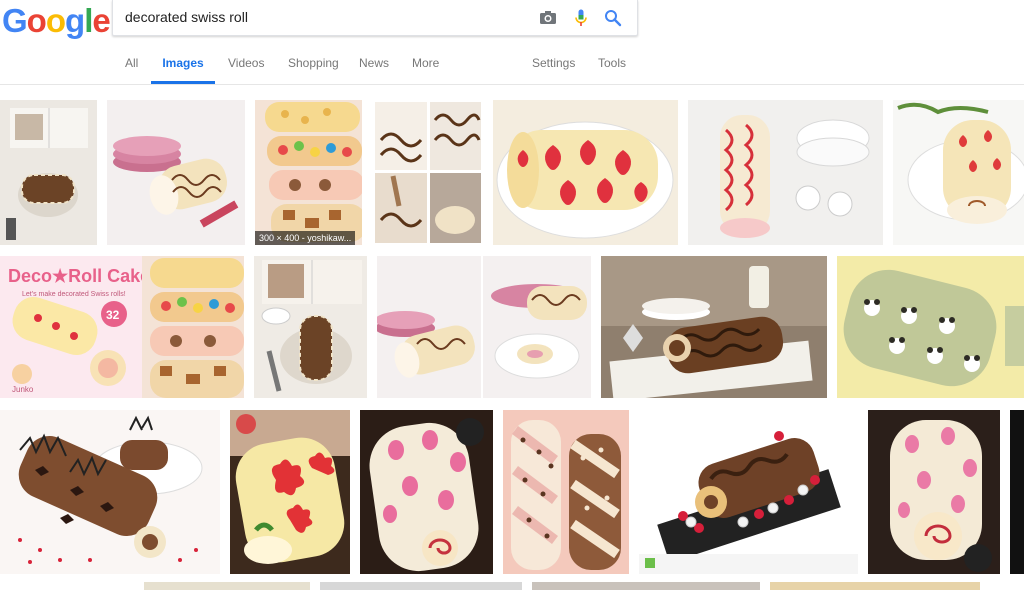 The width and height of the screenshot is (1024, 590). What do you see at coordinates (113, 315) in the screenshot?
I see `book-badge: 32` at bounding box center [113, 315].